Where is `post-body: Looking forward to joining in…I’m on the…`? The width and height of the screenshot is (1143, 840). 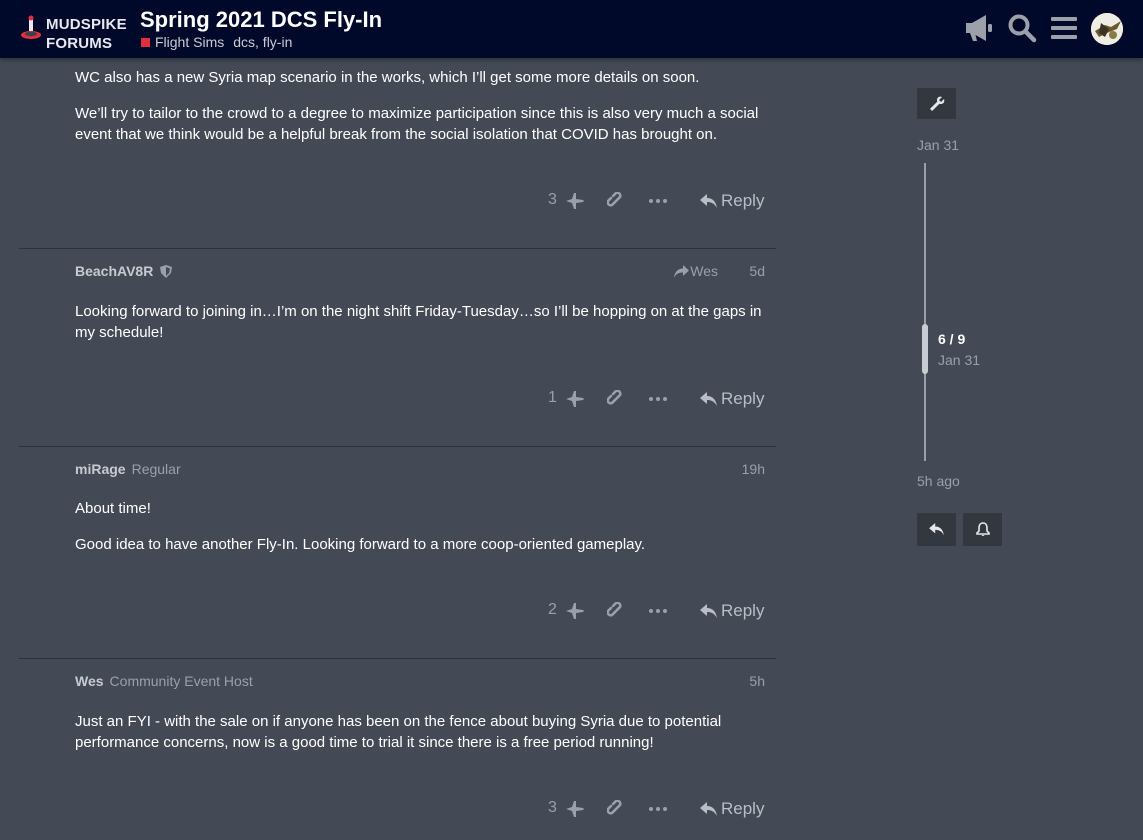
post-body: Looking forward to joining in…I’m on the… is located at coordinates (425, 322).